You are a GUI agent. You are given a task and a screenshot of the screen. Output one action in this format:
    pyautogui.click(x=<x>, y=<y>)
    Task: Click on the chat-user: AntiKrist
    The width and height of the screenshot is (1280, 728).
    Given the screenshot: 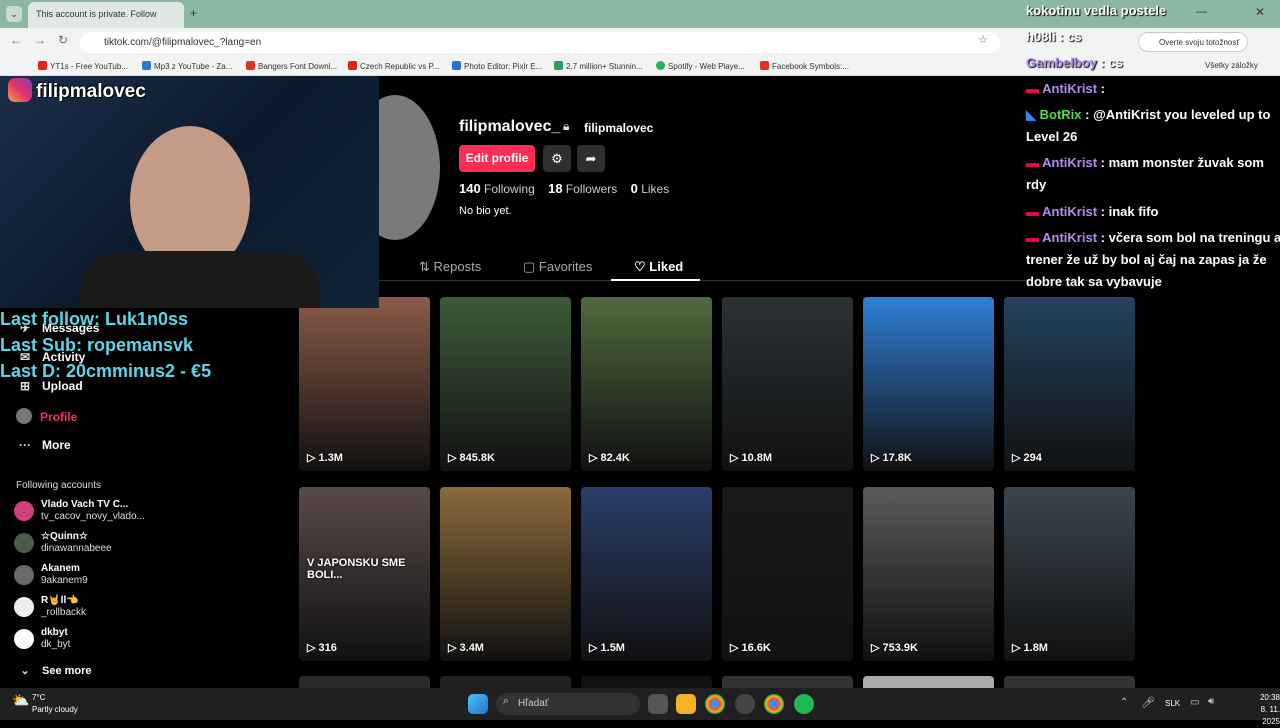 What is the action you would take?
    pyautogui.click(x=1070, y=237)
    